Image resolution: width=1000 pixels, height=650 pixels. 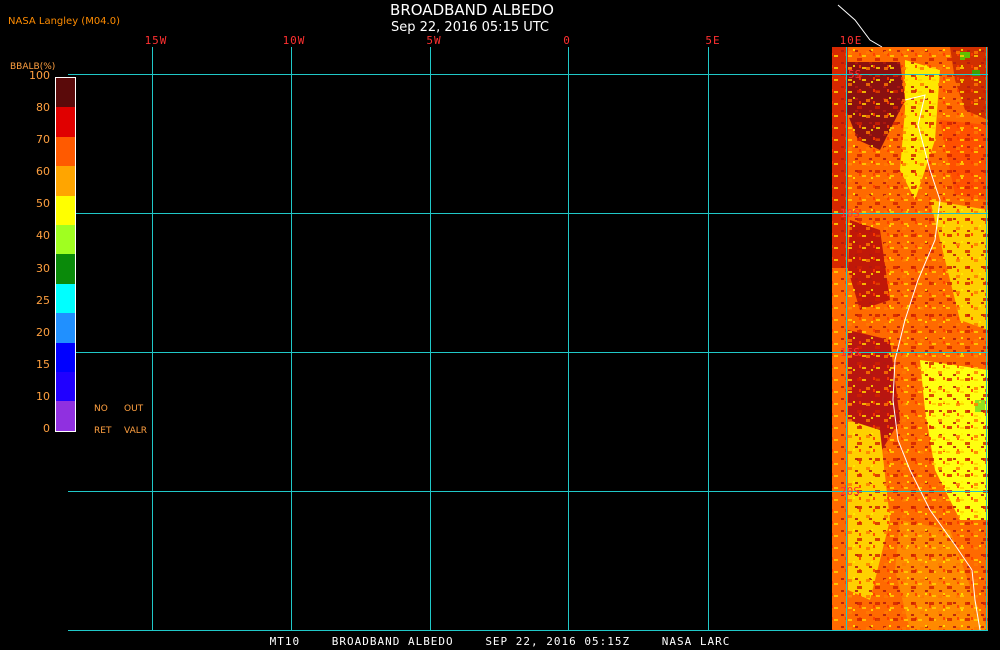 What do you see at coordinates (696, 641) in the screenshot?
I see `footer-org: NASA LARC` at bounding box center [696, 641].